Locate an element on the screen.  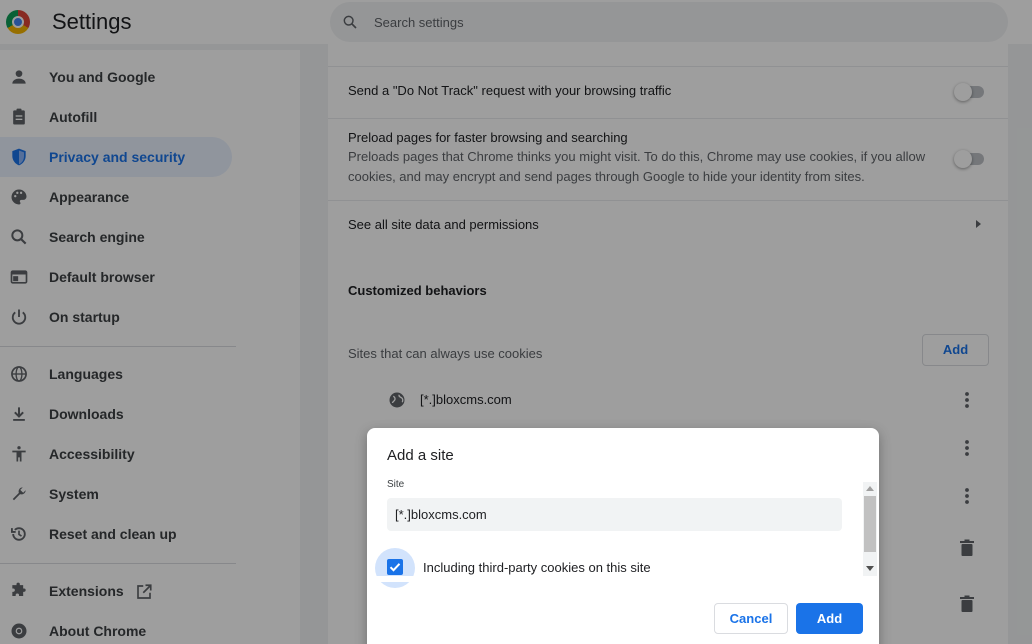
scroll-down-arrow-icon is located at coordinates (870, 568).